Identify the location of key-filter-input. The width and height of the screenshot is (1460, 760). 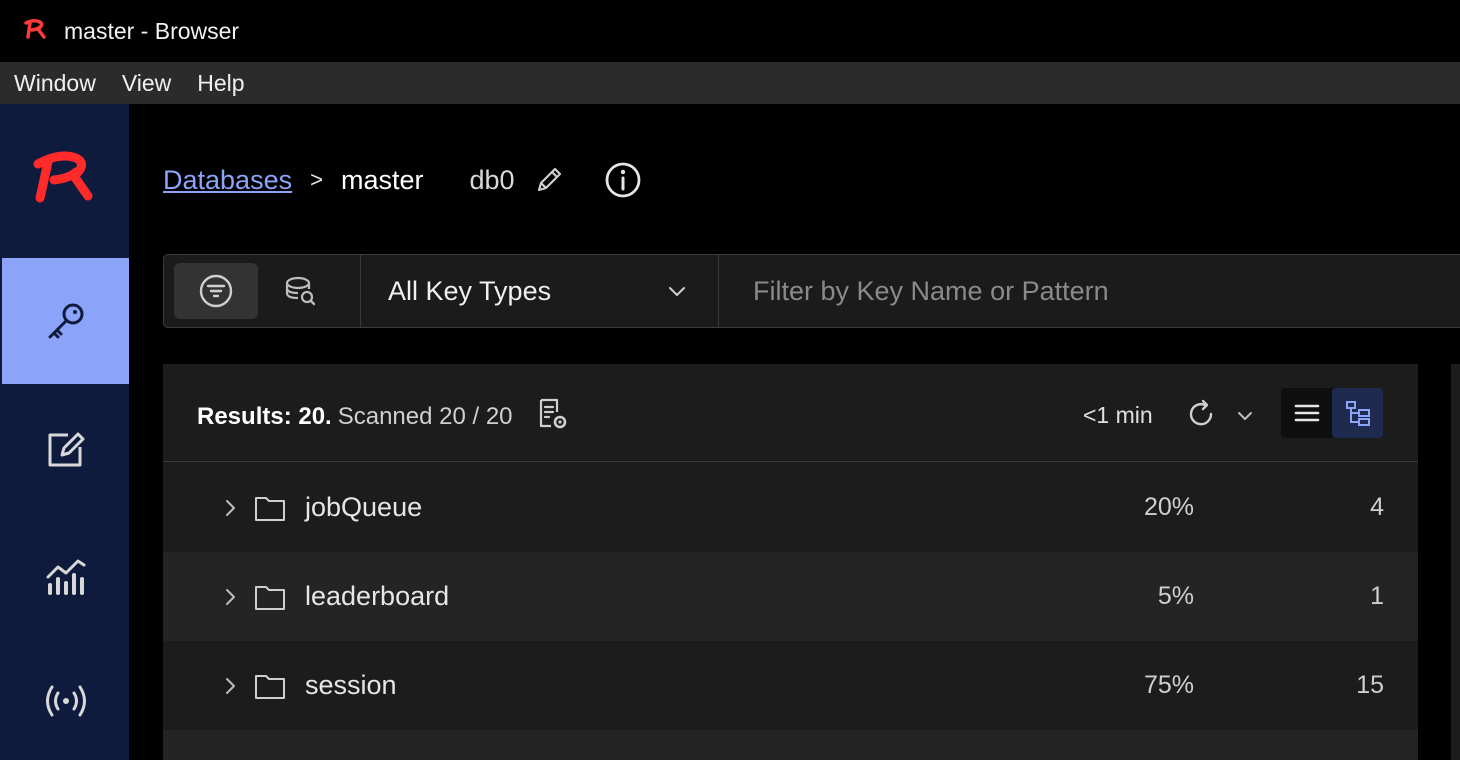
(1053, 291).